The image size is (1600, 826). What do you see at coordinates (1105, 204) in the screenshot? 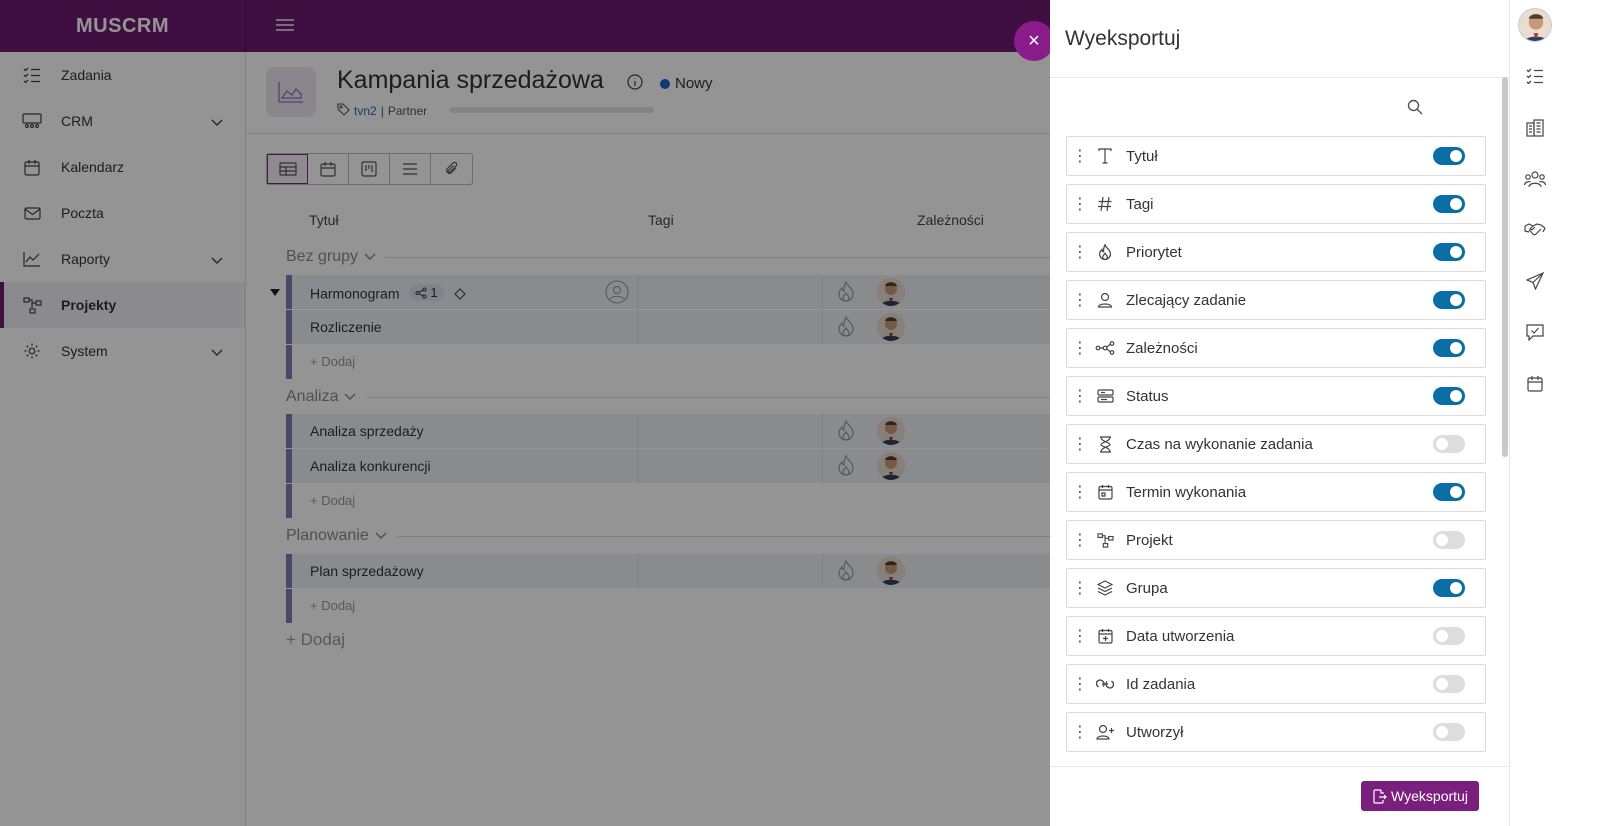
I see `hash-icon` at bounding box center [1105, 204].